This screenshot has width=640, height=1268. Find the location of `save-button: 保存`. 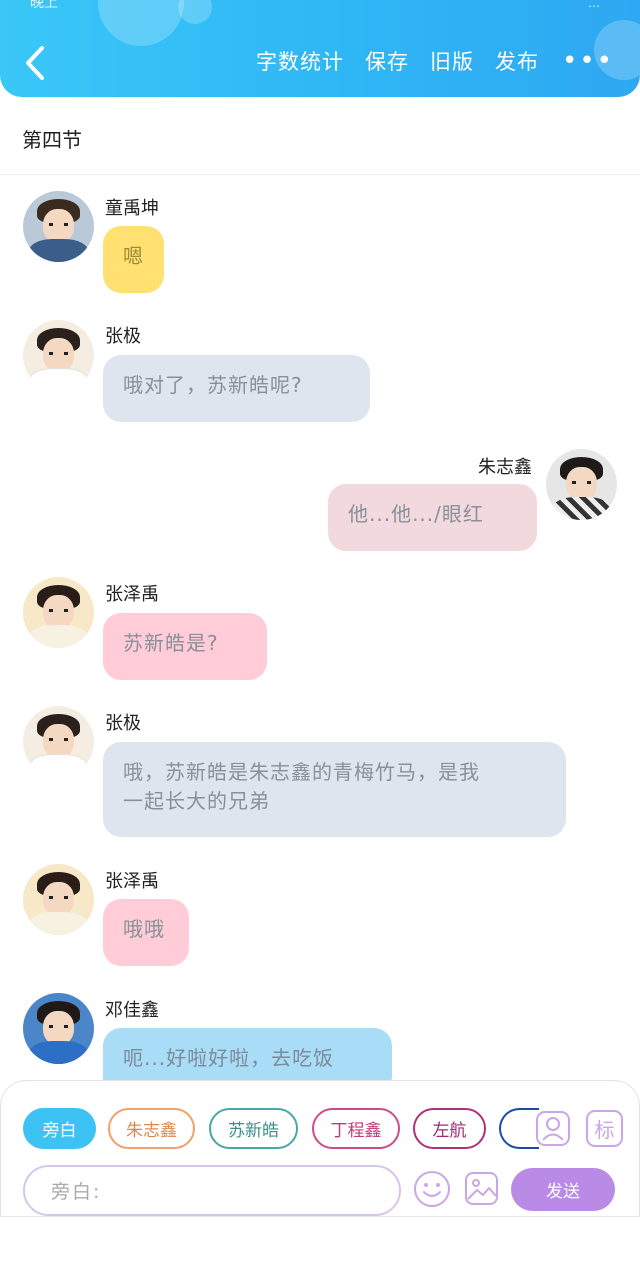

save-button: 保存 is located at coordinates (387, 61).